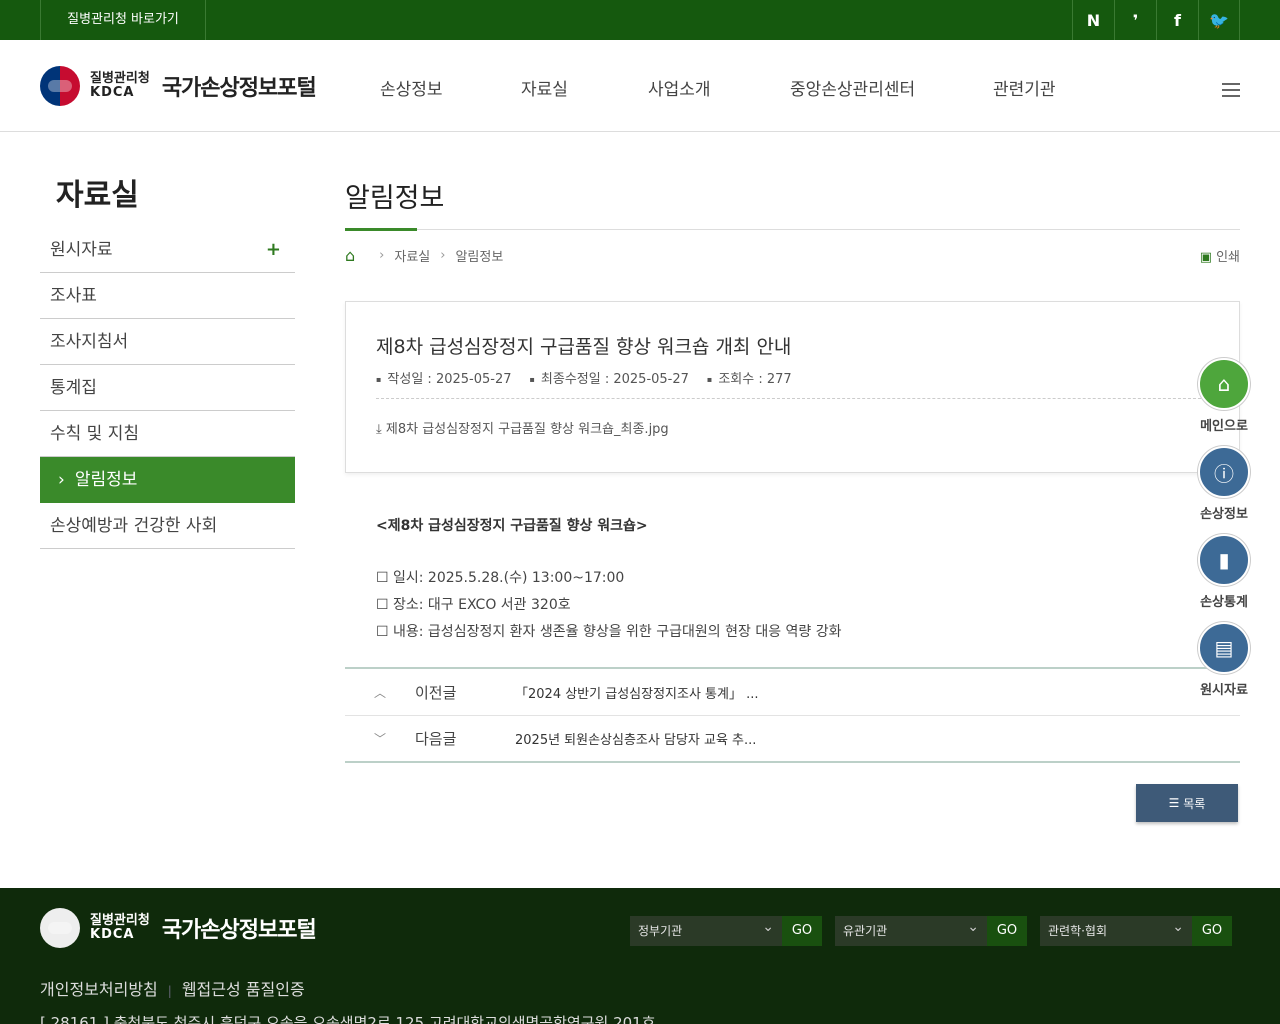 The width and height of the screenshot is (1280, 1024). What do you see at coordinates (1177, 20) in the screenshot?
I see `facebook-icon: f` at bounding box center [1177, 20].